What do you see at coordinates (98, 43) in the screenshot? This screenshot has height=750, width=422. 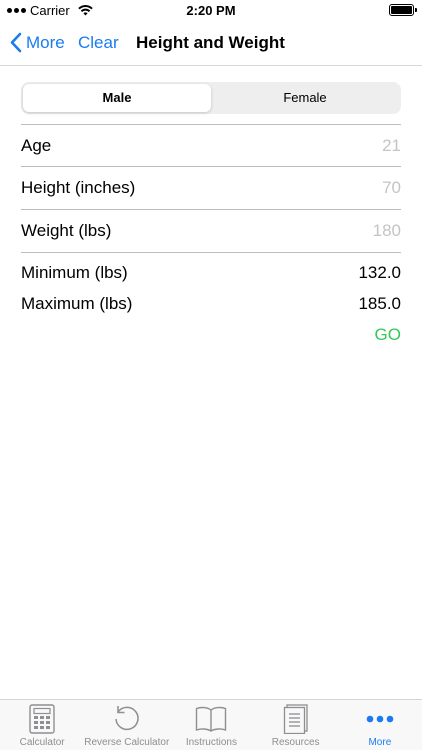 I see `clear-button: Clear` at bounding box center [98, 43].